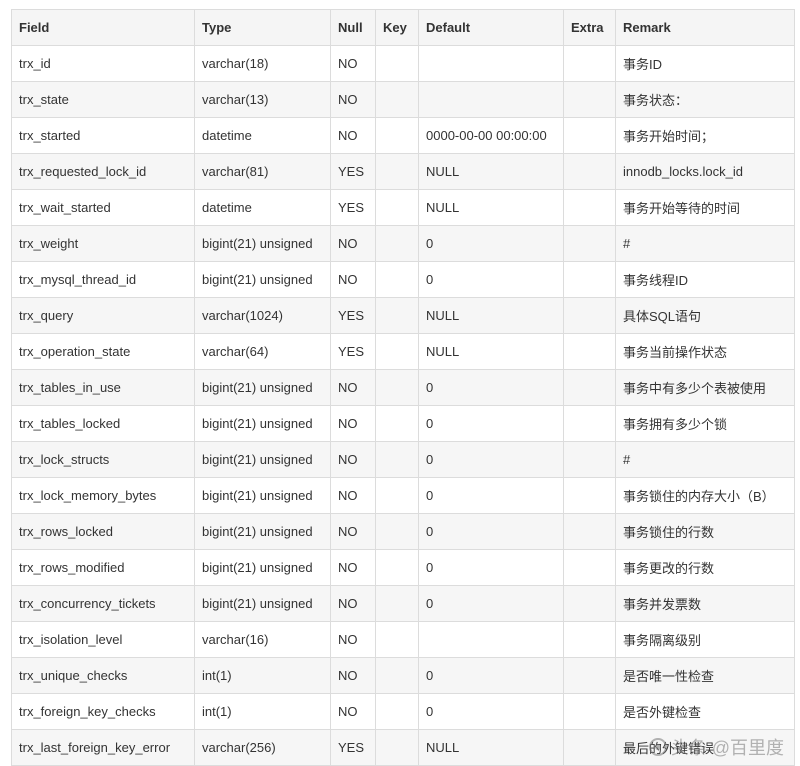  I want to click on cell-remark: 事务当前操作状态, so click(705, 351).